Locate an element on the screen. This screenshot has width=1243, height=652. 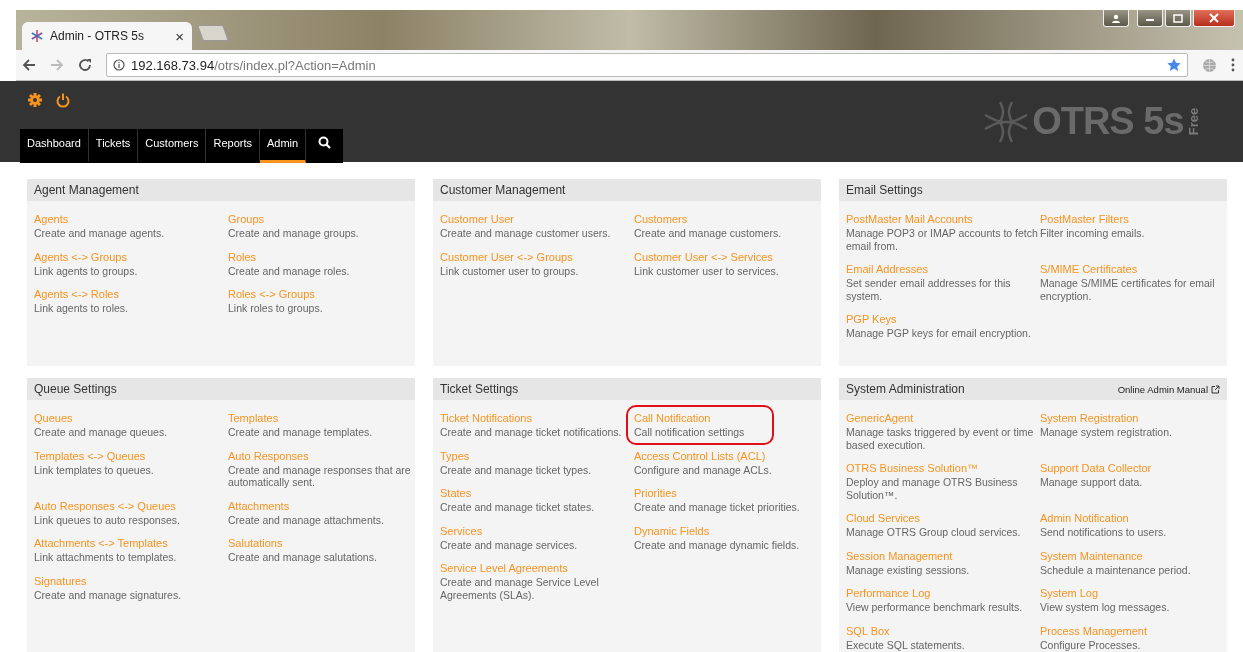
admin-link: Performance Log is located at coordinates (888, 593).